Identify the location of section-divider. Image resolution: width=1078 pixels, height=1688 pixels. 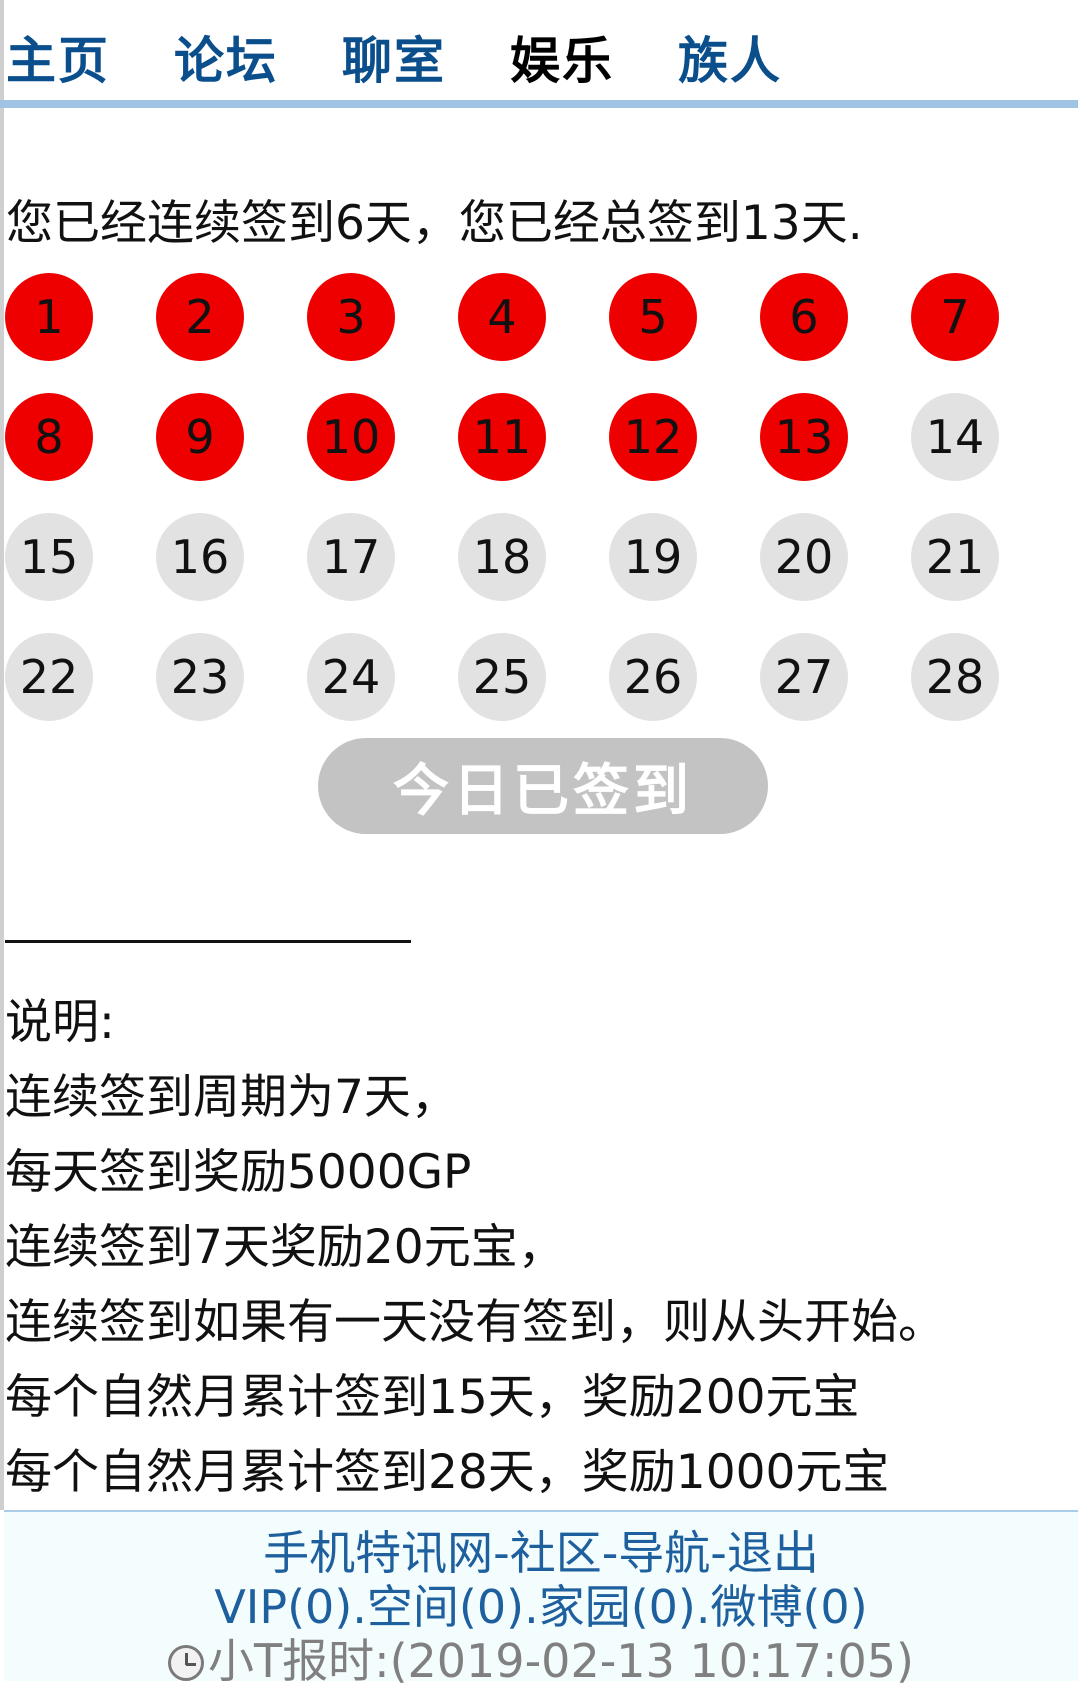
(208, 941).